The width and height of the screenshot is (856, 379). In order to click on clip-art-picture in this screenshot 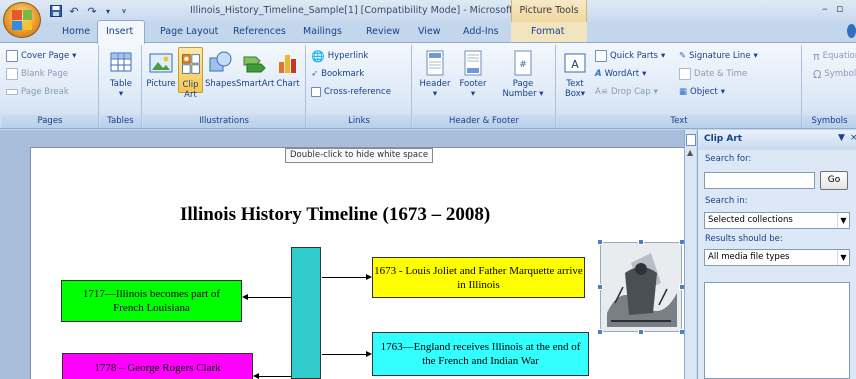, I will do `click(641, 287)`.